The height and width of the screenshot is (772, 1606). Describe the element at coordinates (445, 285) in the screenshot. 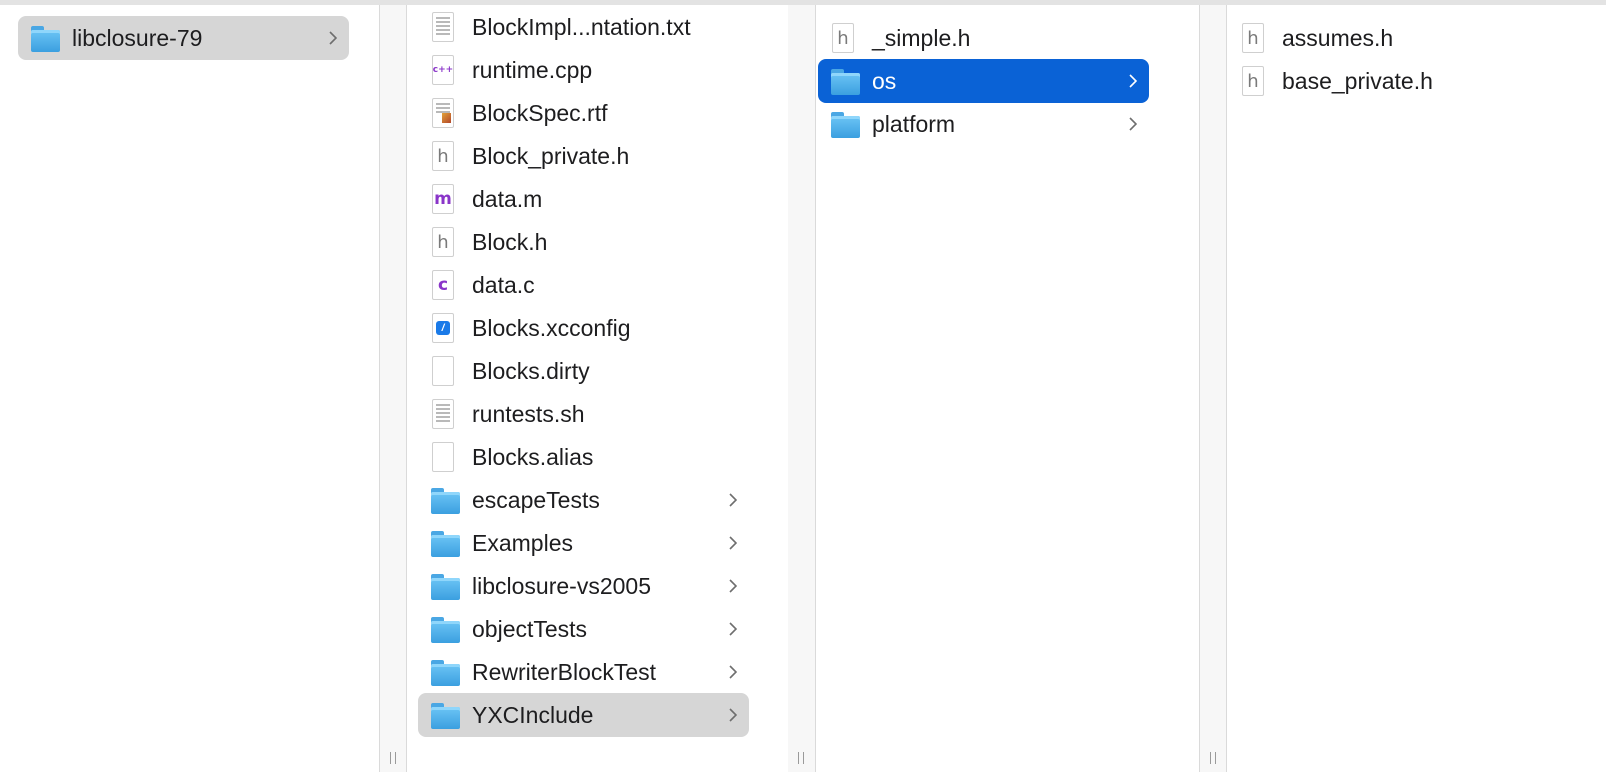

I see `c-file-icon: c` at that location.